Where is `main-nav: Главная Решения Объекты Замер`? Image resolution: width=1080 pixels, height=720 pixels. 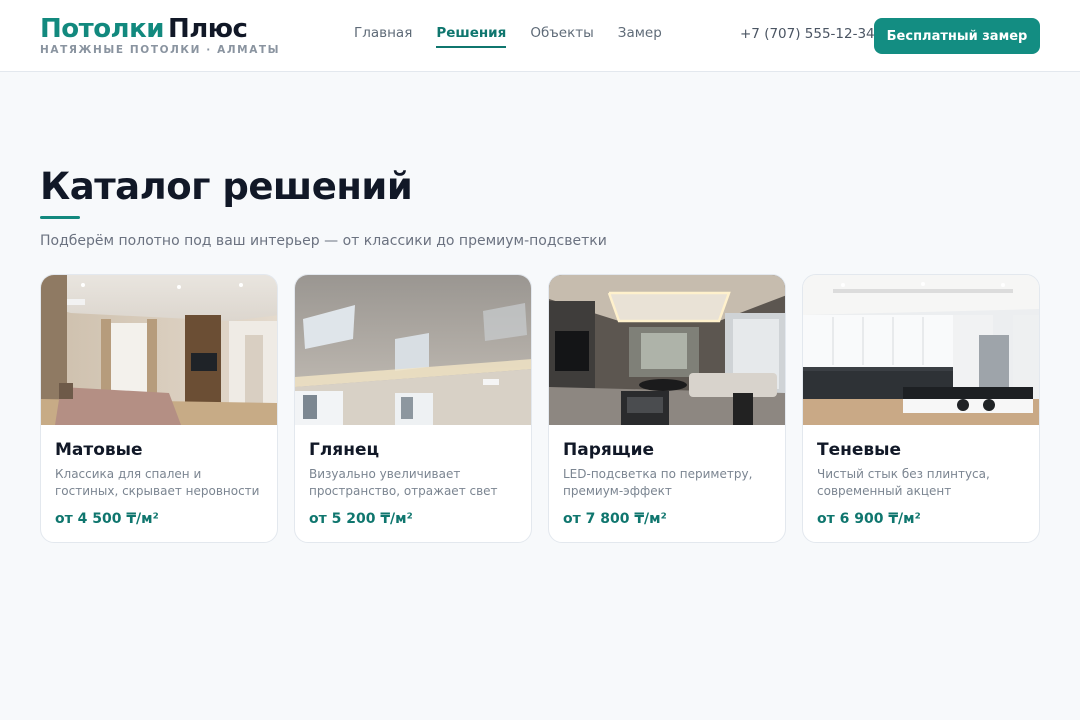
main-nav: Главная Решения Объекты Замер is located at coordinates (508, 36).